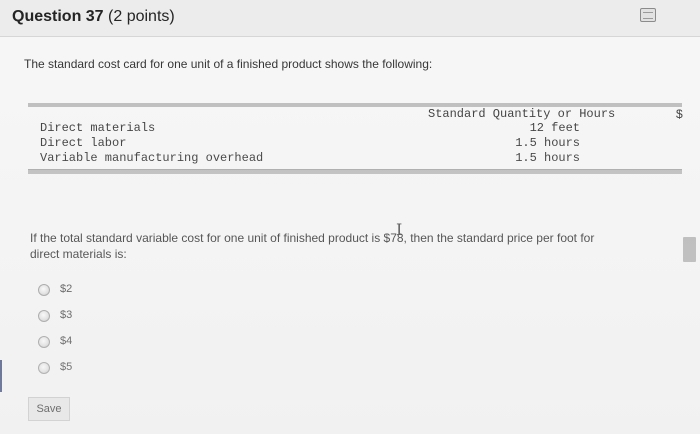  What do you see at coordinates (152, 158) in the screenshot?
I see `cost-row-label: Variable manufacturing overhead` at bounding box center [152, 158].